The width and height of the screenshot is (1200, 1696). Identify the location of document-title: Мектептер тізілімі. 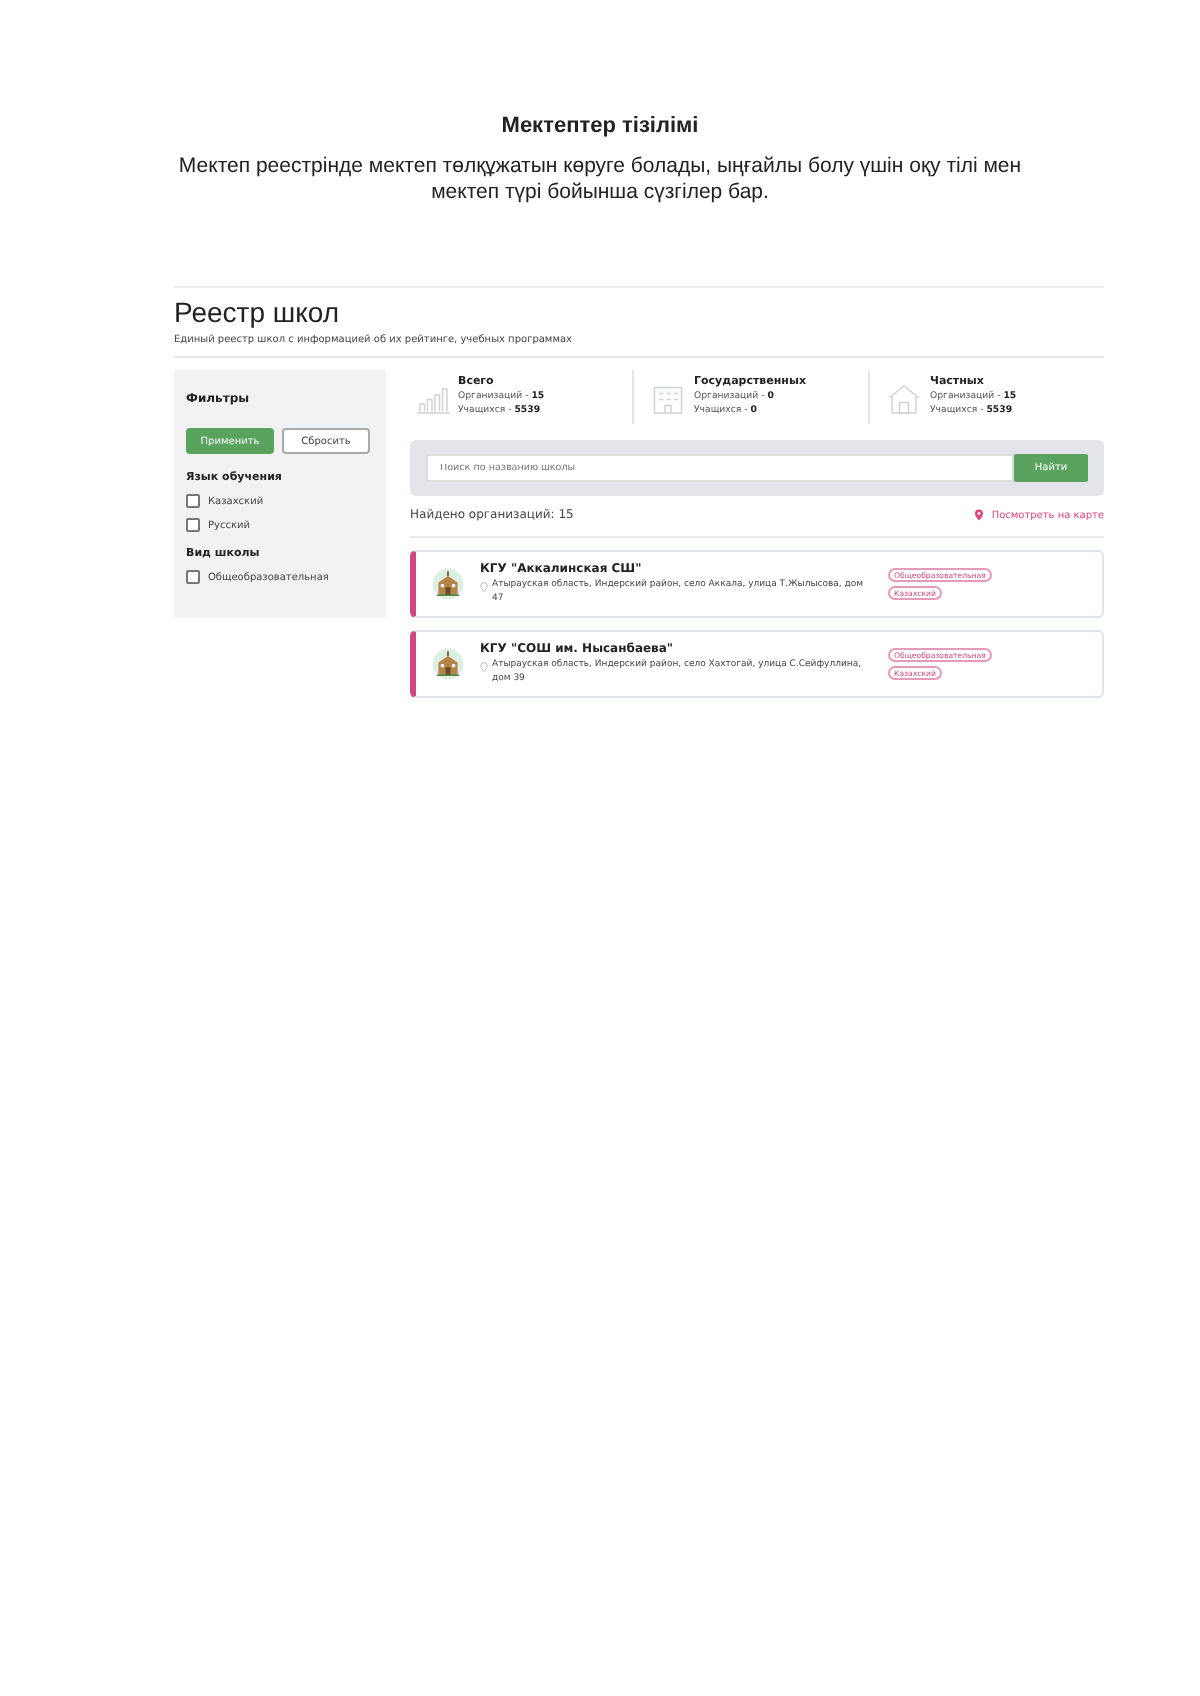
(600, 126).